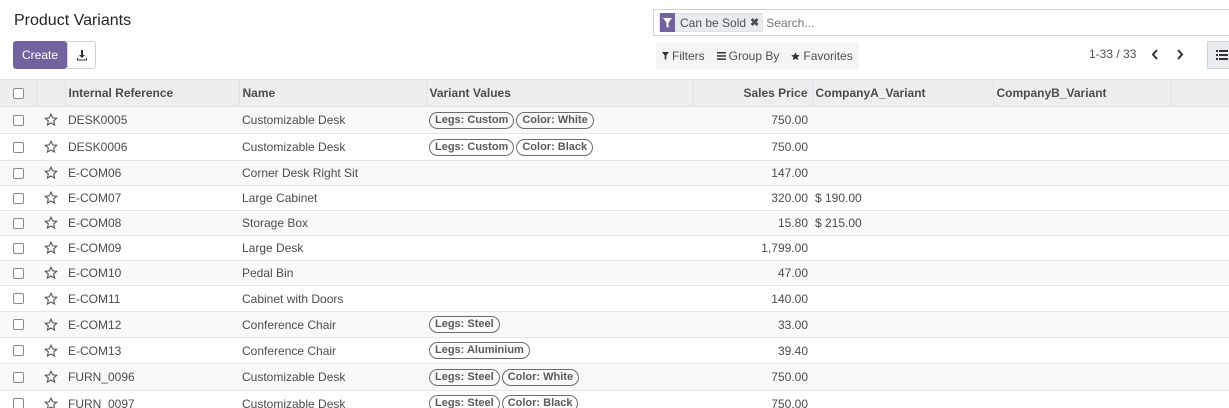  I want to click on table-row: E-COM06 Corner Desk Right Sit 147.00, so click(614, 173).